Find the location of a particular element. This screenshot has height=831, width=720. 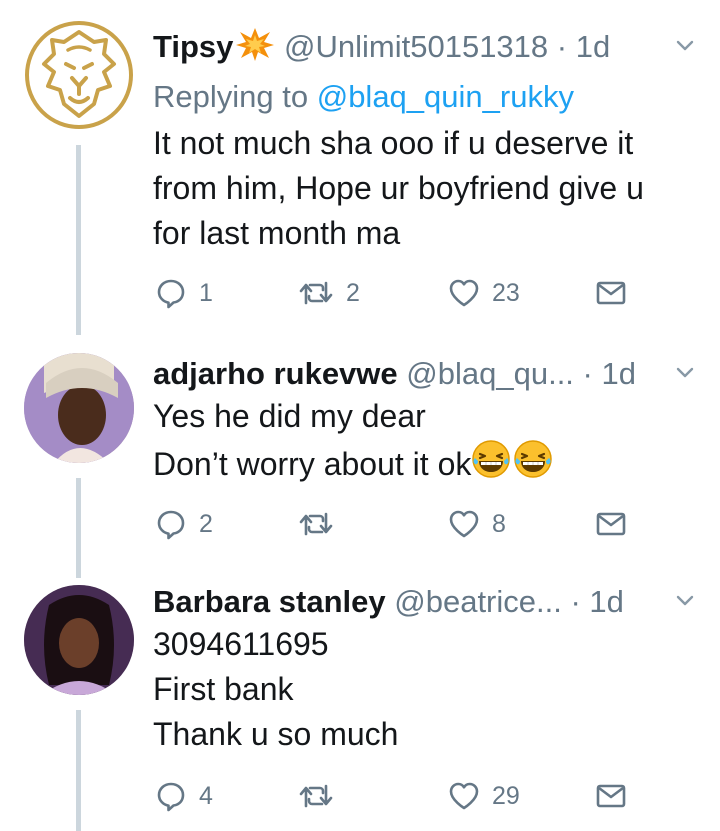

retweet-button: 2 is located at coordinates (329, 293).